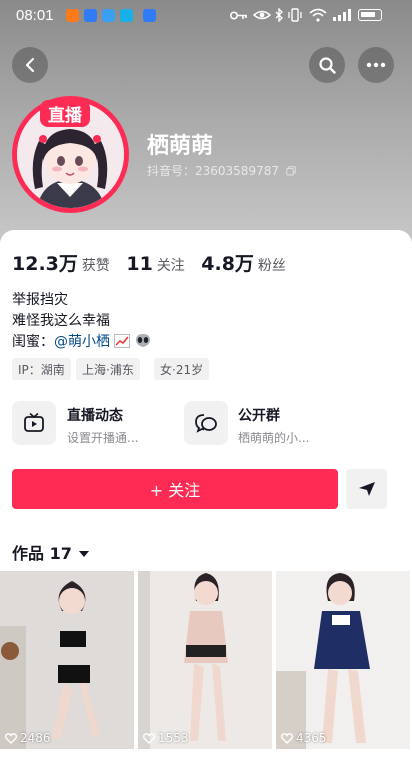 The image size is (412, 759). I want to click on video-like-value: 1553, so click(173, 738).